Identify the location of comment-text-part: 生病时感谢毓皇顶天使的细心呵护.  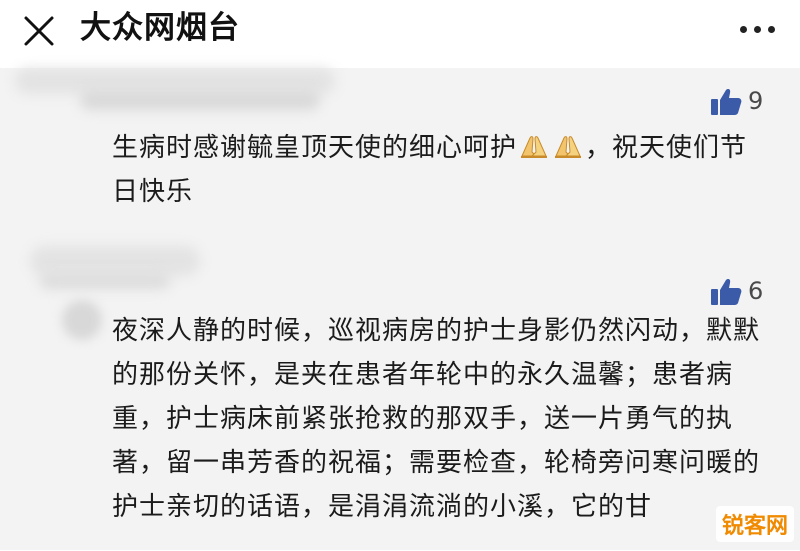
(315, 148).